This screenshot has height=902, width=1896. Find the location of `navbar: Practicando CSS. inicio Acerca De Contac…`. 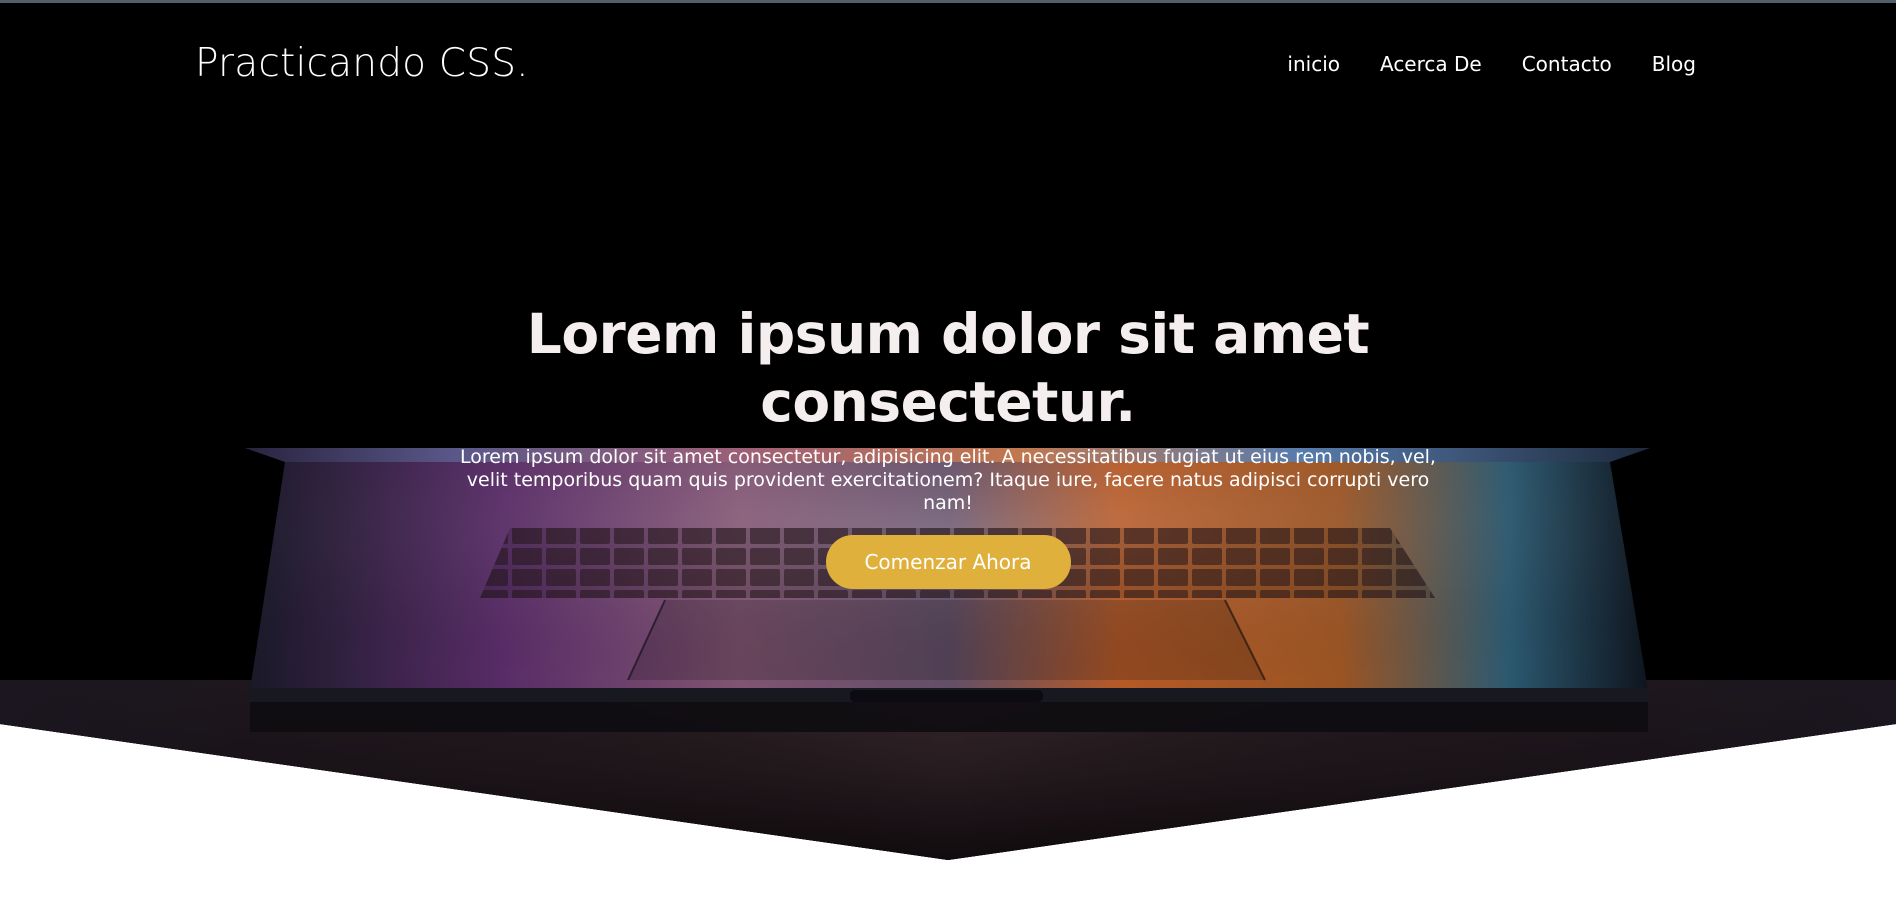

navbar: Practicando CSS. inicio Acerca De Contac… is located at coordinates (948, 65).